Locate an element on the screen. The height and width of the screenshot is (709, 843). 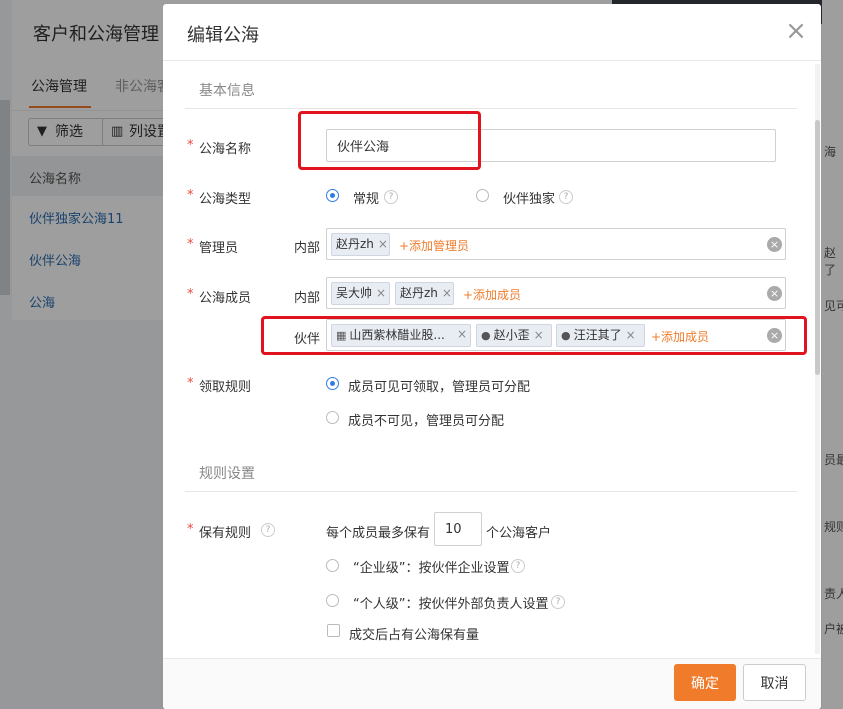
close-icon: × is located at coordinates (796, 31).